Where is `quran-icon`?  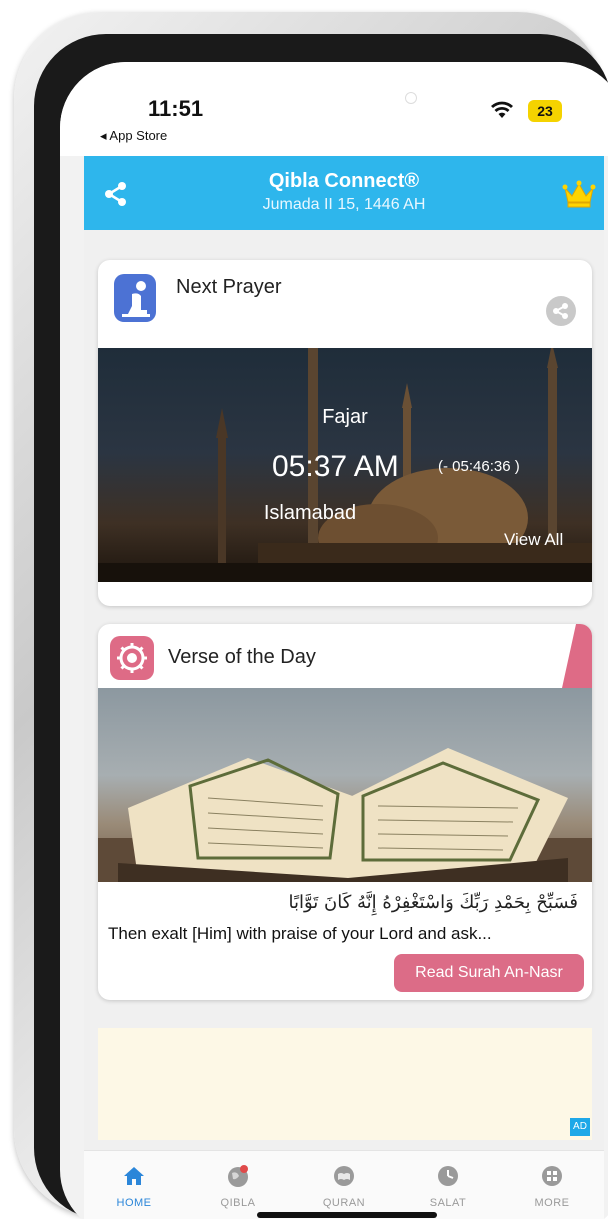 quran-icon is located at coordinates (344, 1176).